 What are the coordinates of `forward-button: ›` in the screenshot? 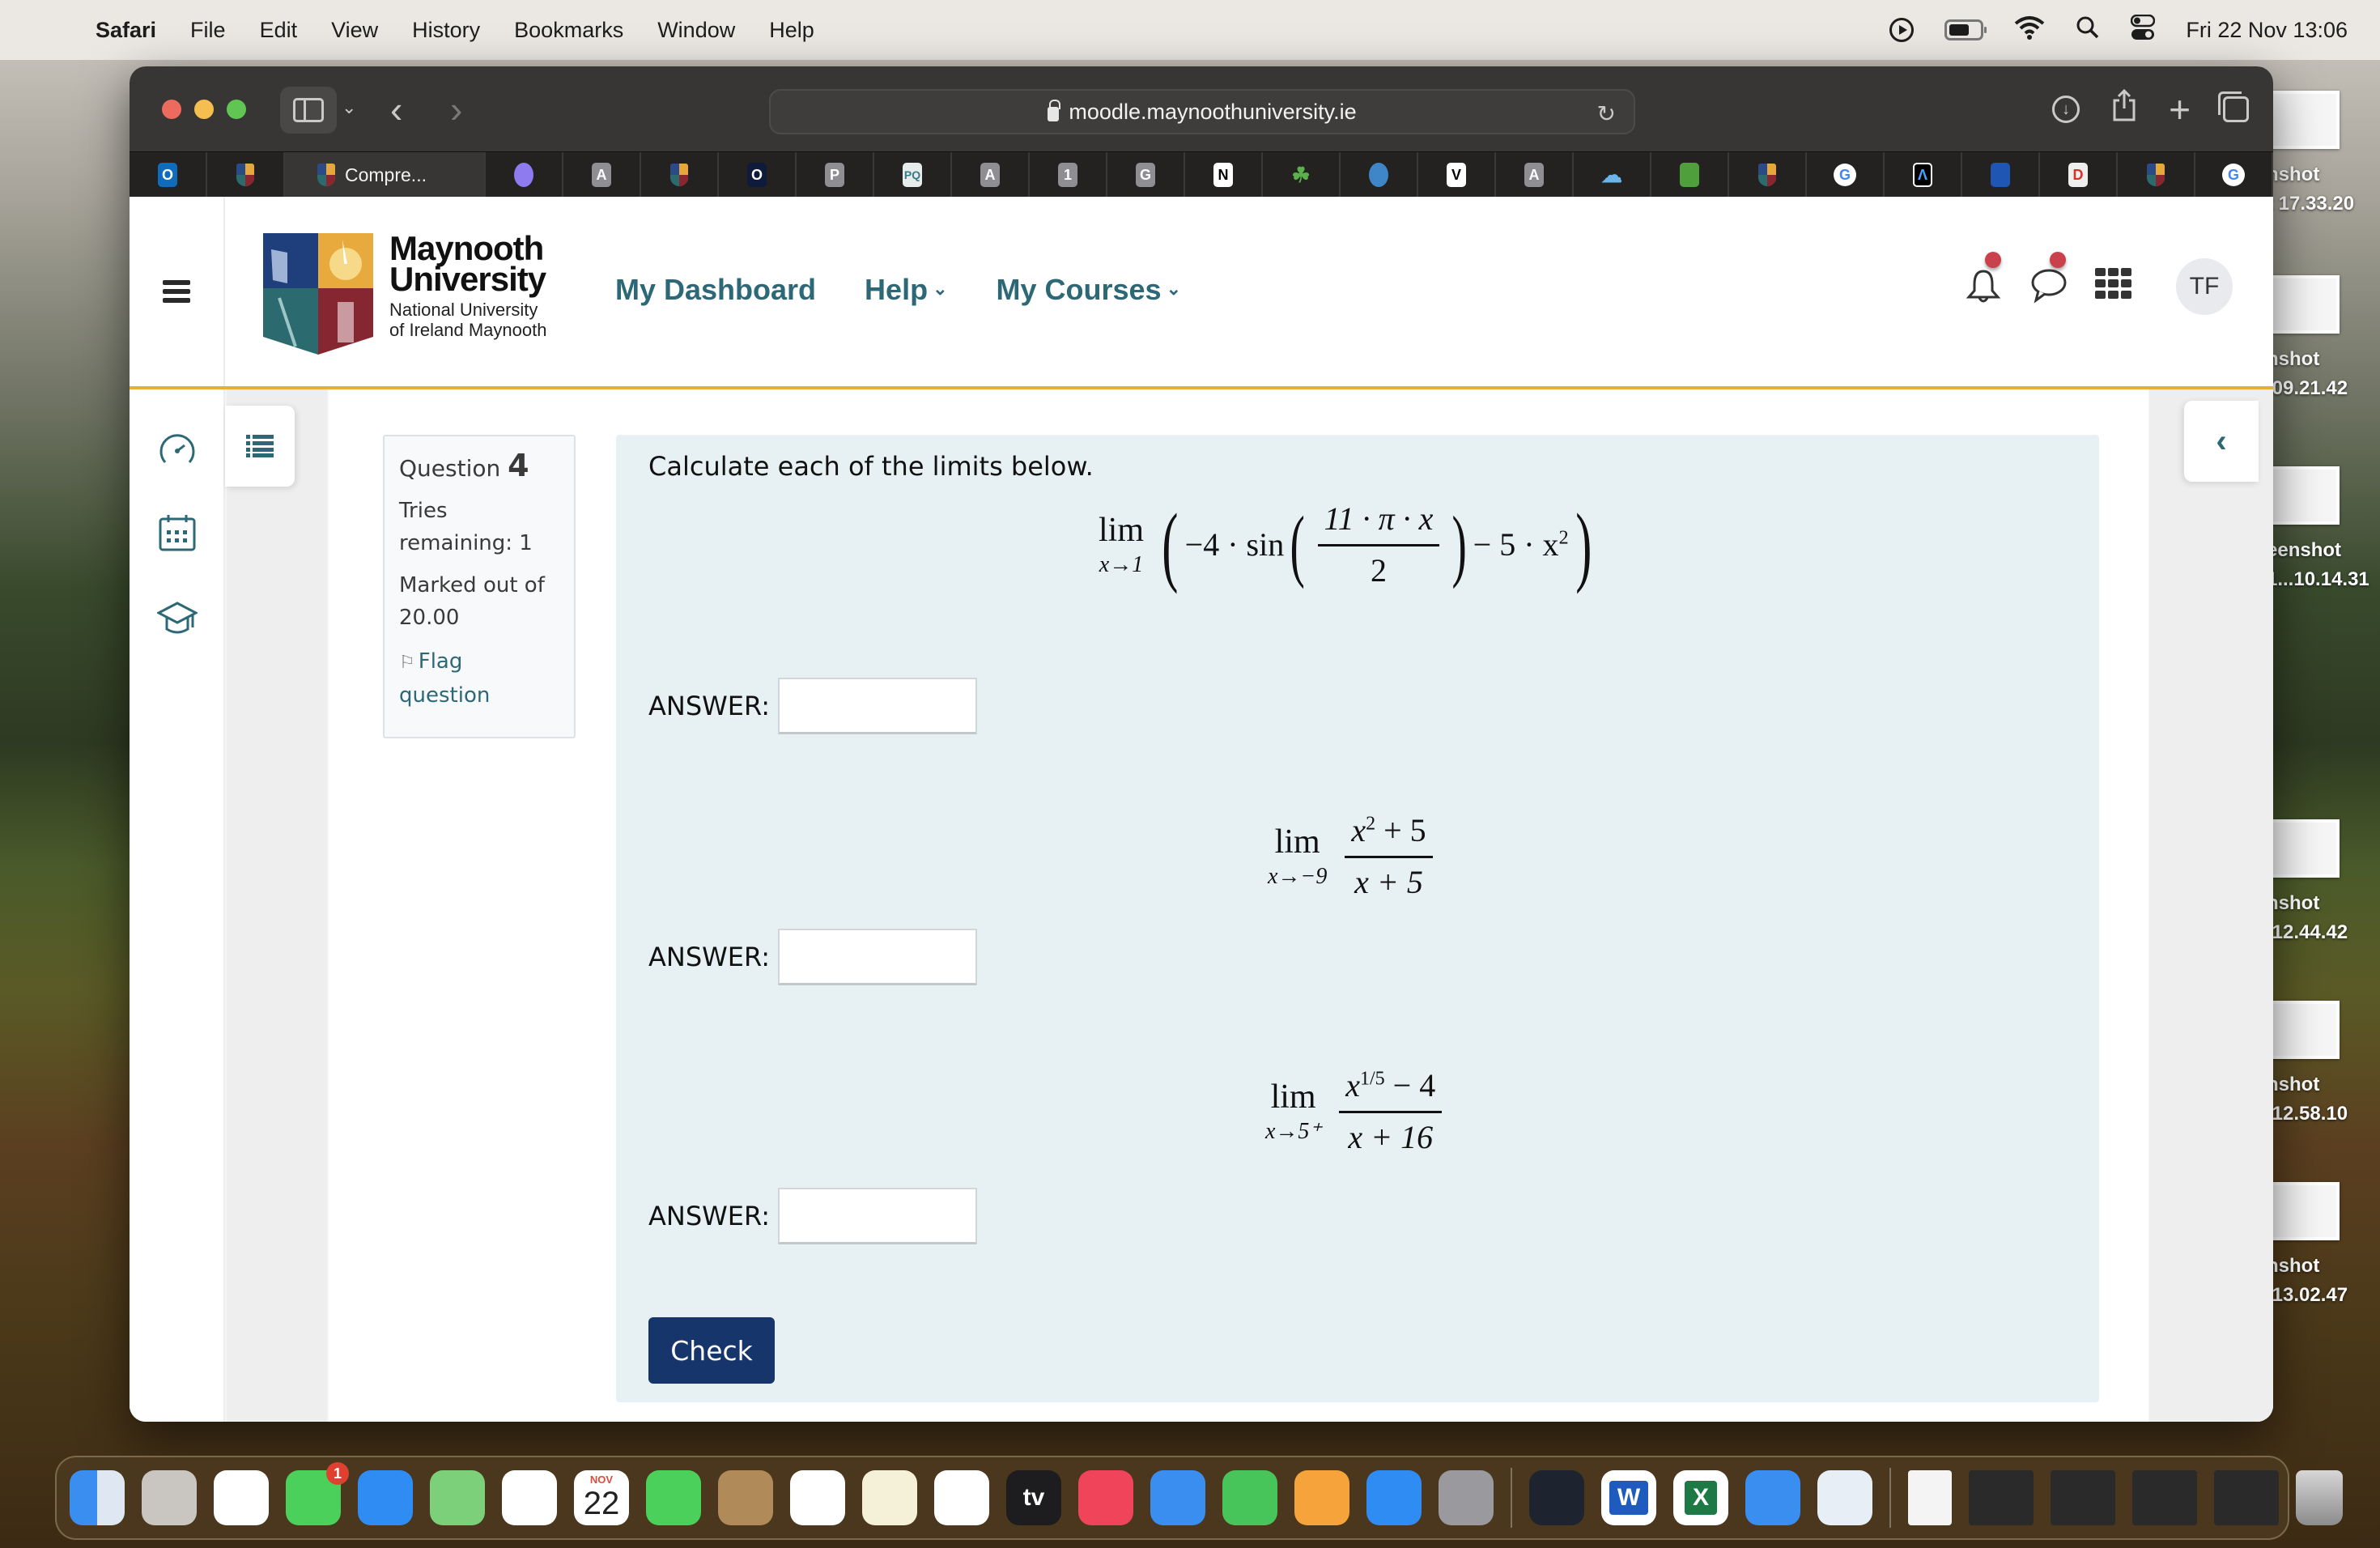 It's located at (456, 109).